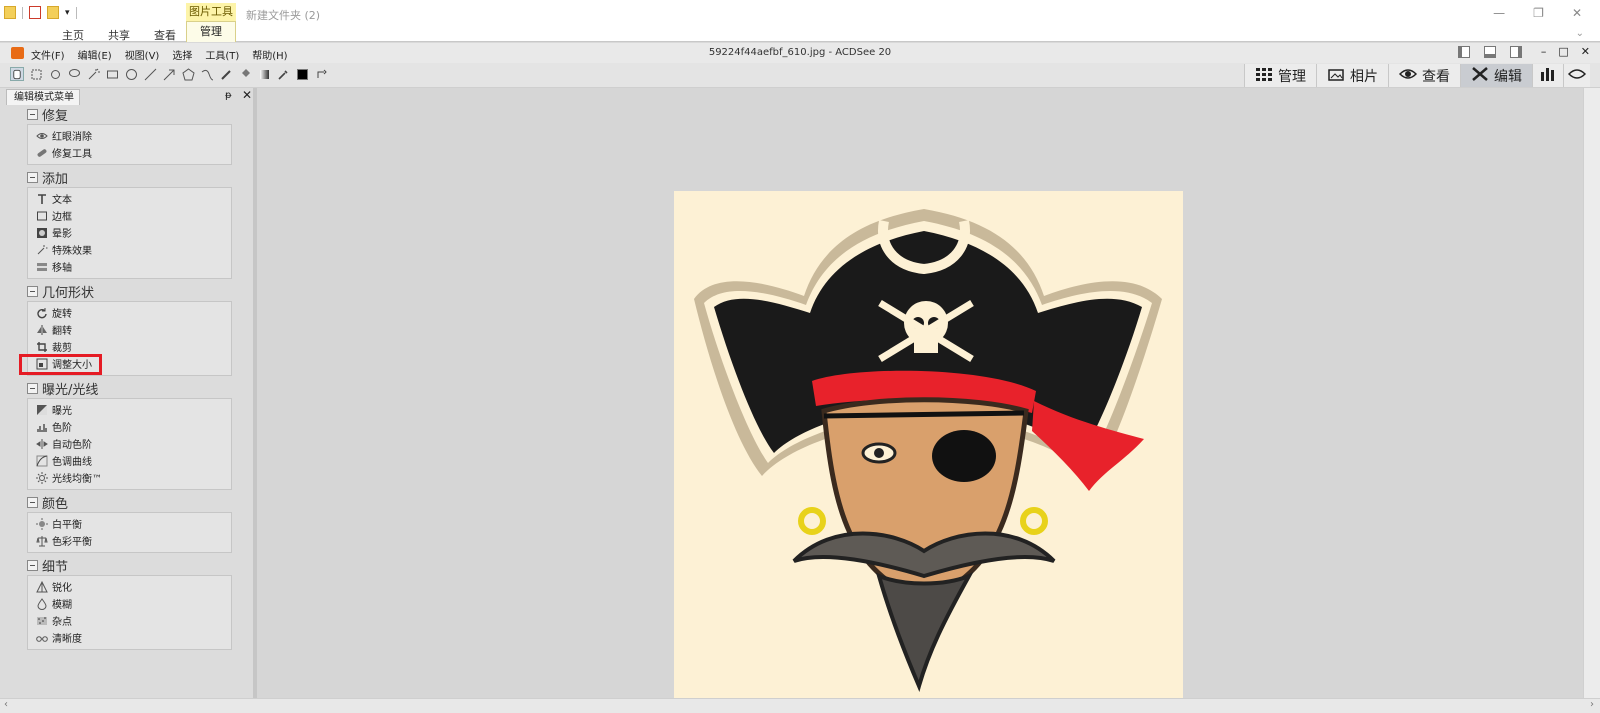  What do you see at coordinates (112, 74) in the screenshot?
I see `rectangle-icon` at bounding box center [112, 74].